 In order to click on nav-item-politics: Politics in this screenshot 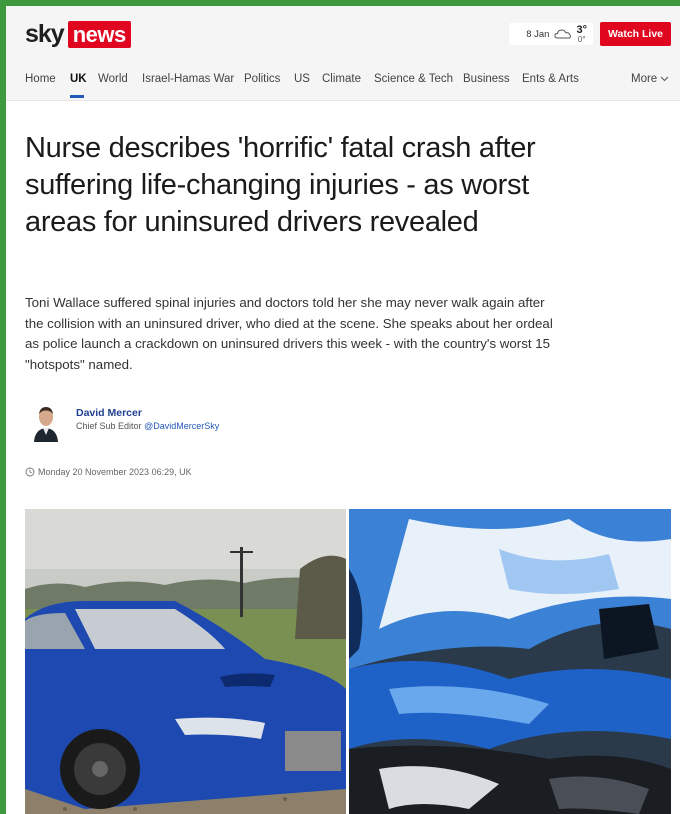, I will do `click(262, 79)`.